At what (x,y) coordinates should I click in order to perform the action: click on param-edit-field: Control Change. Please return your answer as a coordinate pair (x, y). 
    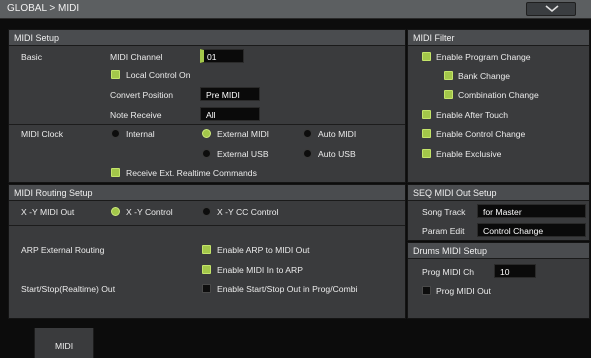
    Looking at the image, I should click on (531, 230).